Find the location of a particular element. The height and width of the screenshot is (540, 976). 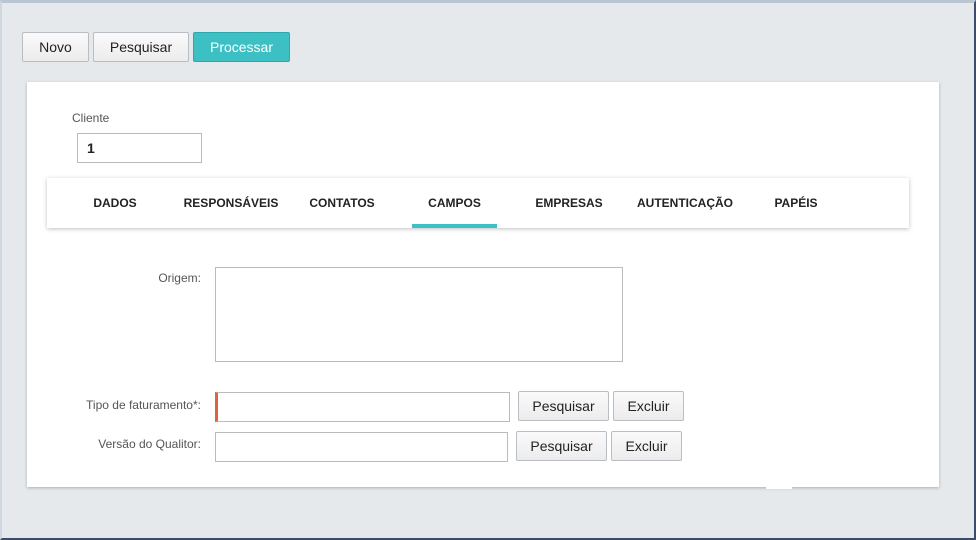

processar-button: Processar is located at coordinates (241, 47).